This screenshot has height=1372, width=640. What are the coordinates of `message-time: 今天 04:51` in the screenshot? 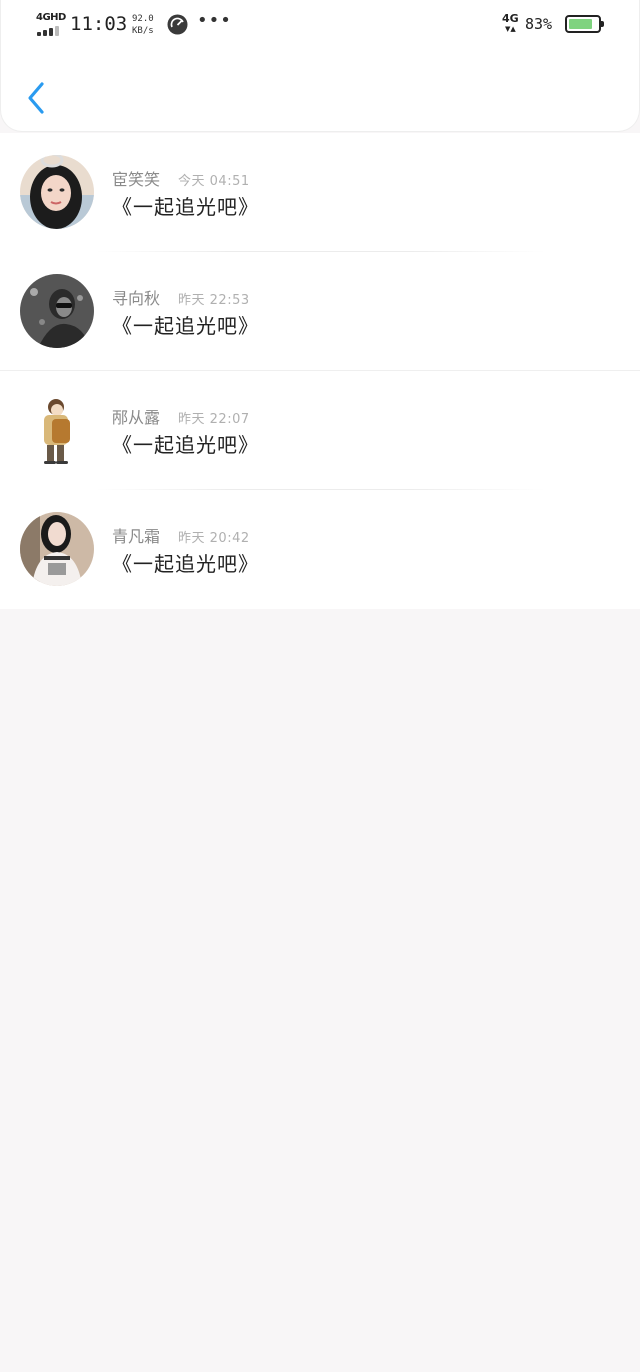 It's located at (214, 181).